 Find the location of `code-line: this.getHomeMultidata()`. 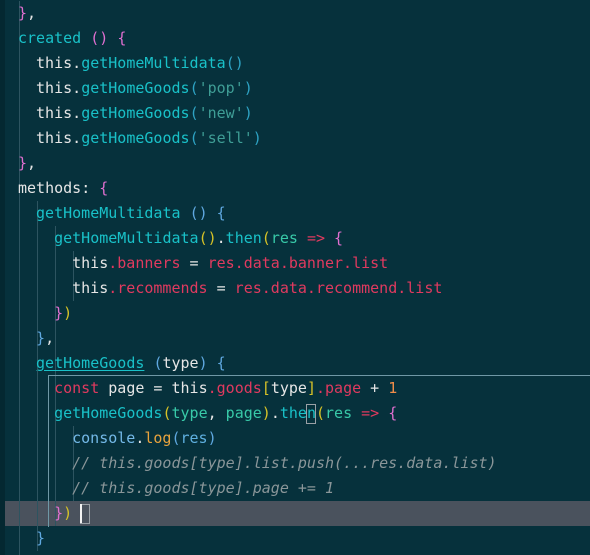

code-line: this.getHomeMultidata() is located at coordinates (295, 63).